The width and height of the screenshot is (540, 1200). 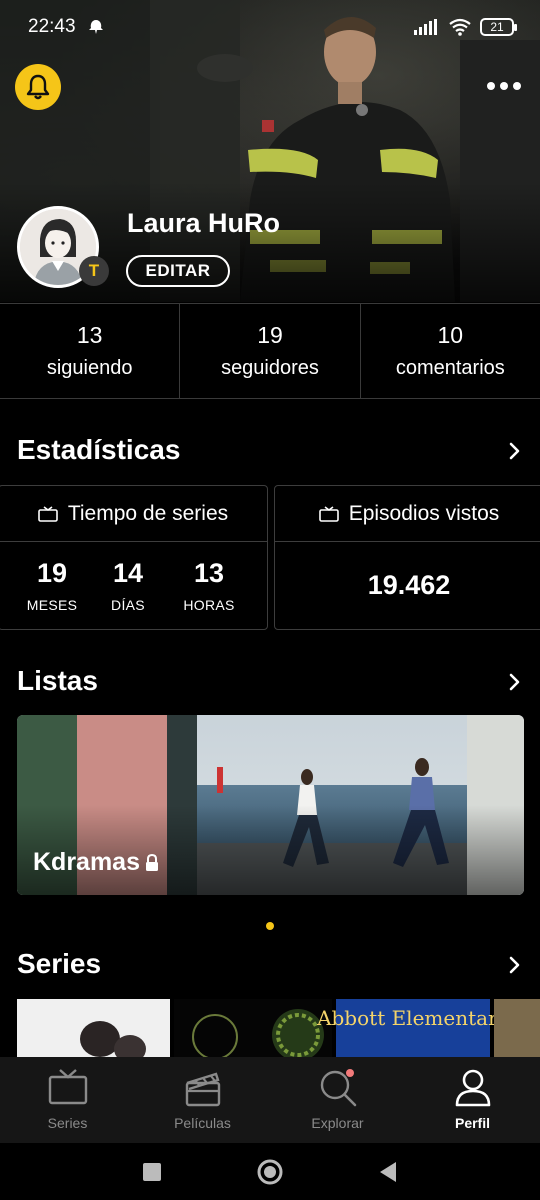 What do you see at coordinates (89, 368) in the screenshot?
I see `following-label: siguiendo` at bounding box center [89, 368].